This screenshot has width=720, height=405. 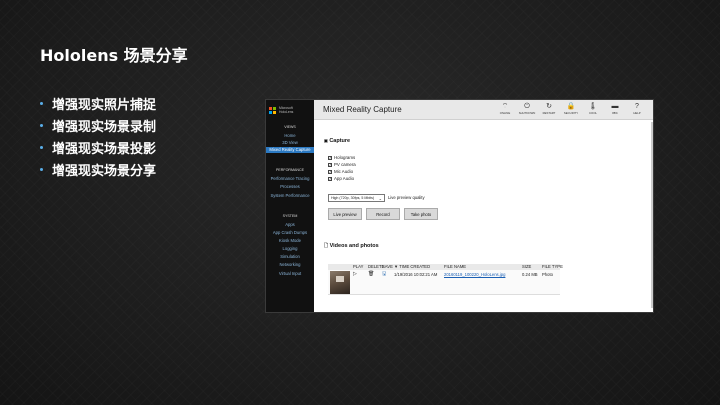 What do you see at coordinates (290, 265) in the screenshot?
I see `sidebar-item: Networking` at bounding box center [290, 265].